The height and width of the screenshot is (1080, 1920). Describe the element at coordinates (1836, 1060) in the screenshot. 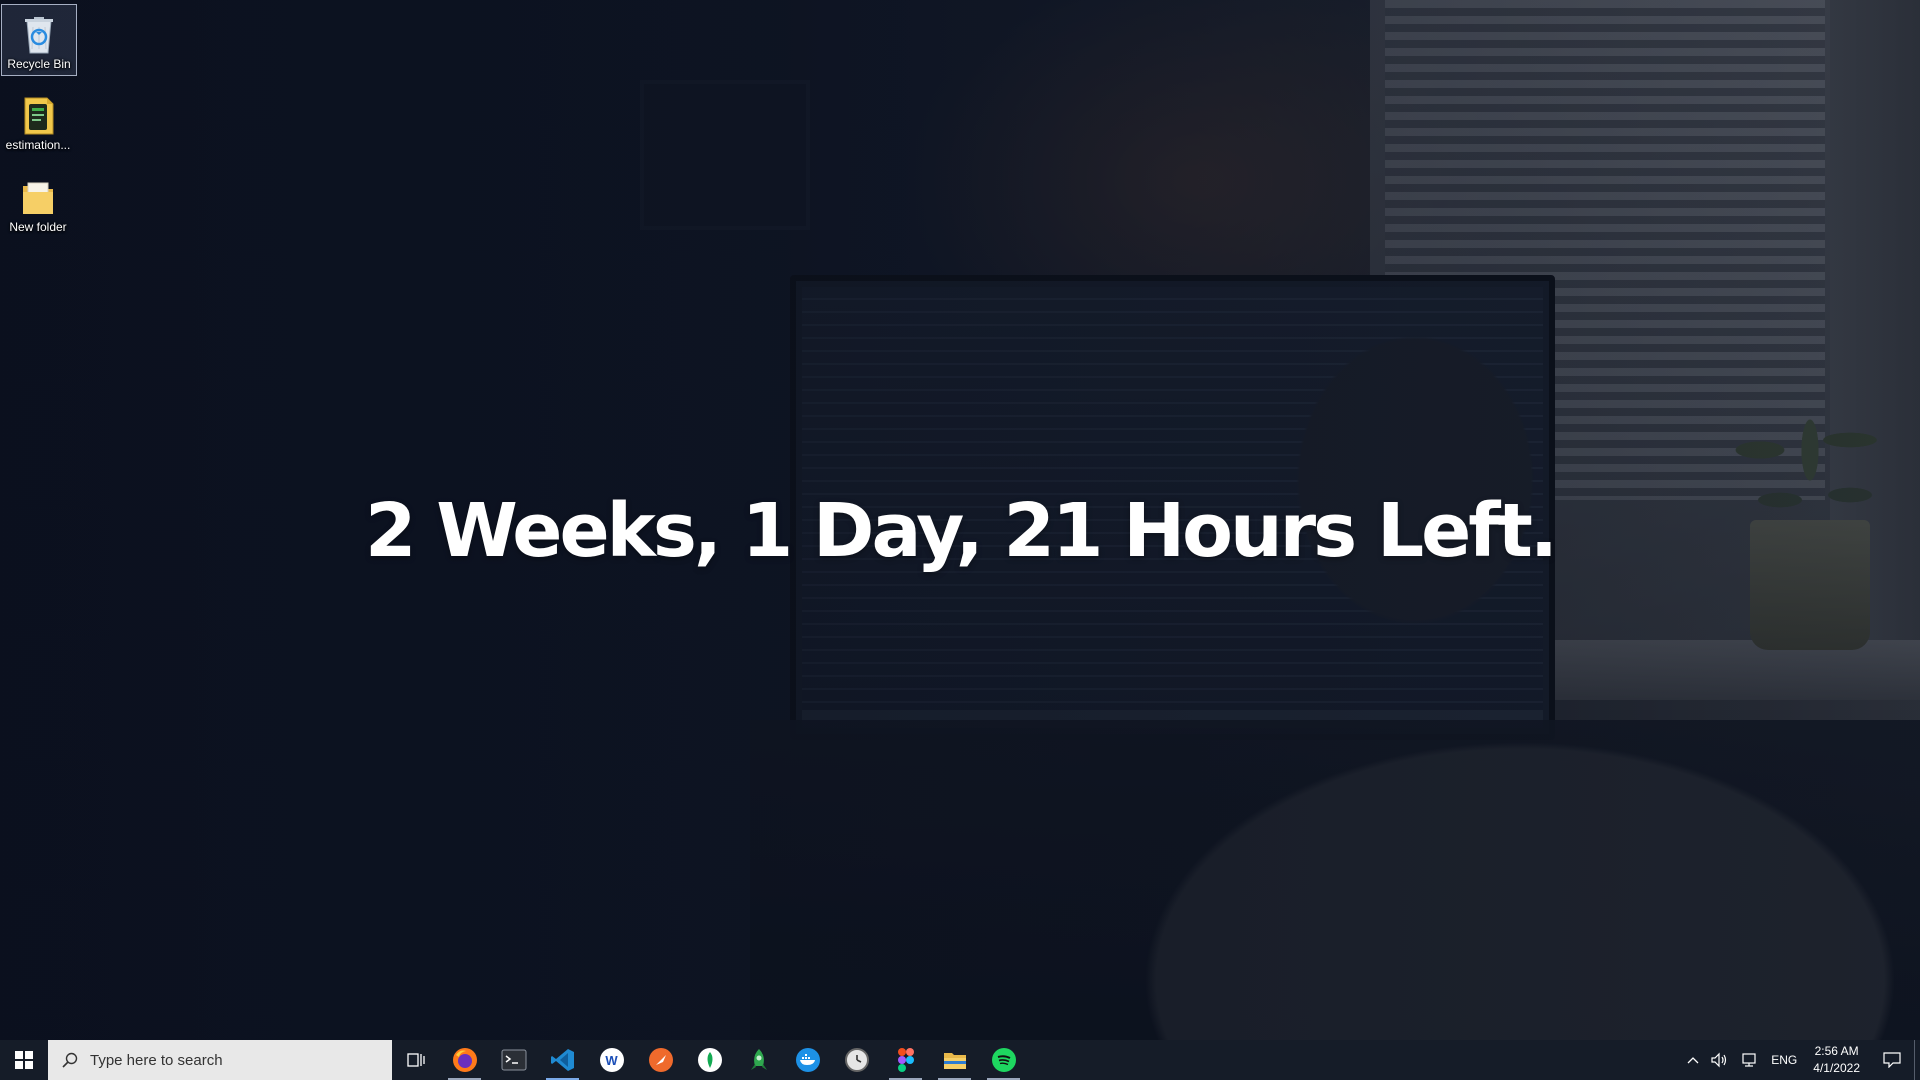

I see `tray-clock: 2:56 AM 4/1/2022` at that location.